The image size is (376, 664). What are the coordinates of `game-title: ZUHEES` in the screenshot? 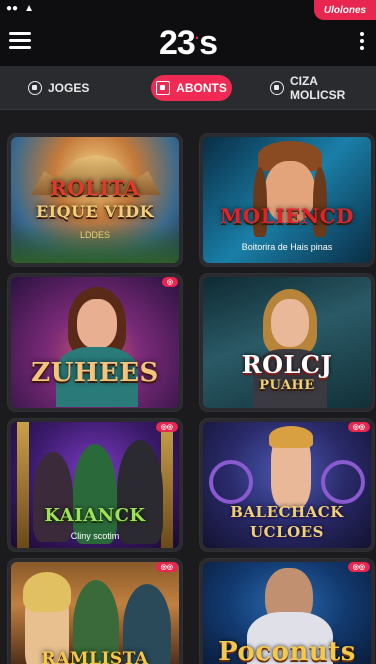 It's located at (95, 373).